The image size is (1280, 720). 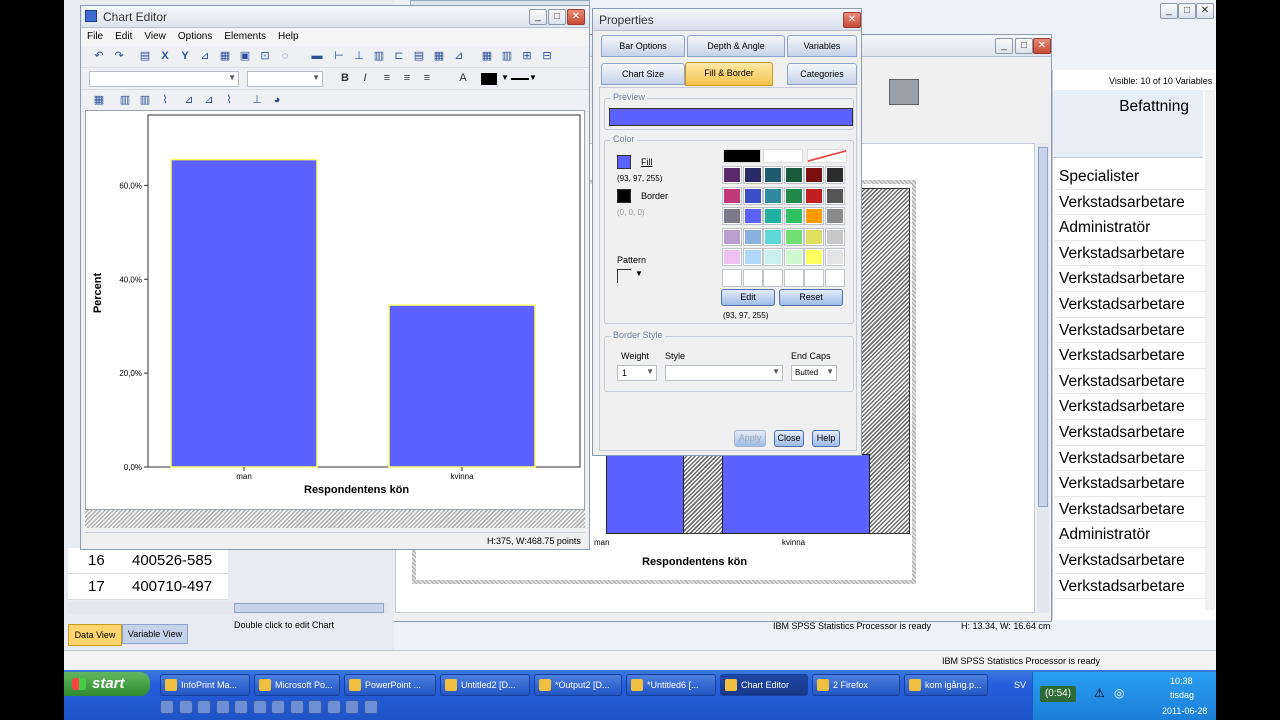 What do you see at coordinates (822, 46) in the screenshot?
I see `tab-variables: Variables` at bounding box center [822, 46].